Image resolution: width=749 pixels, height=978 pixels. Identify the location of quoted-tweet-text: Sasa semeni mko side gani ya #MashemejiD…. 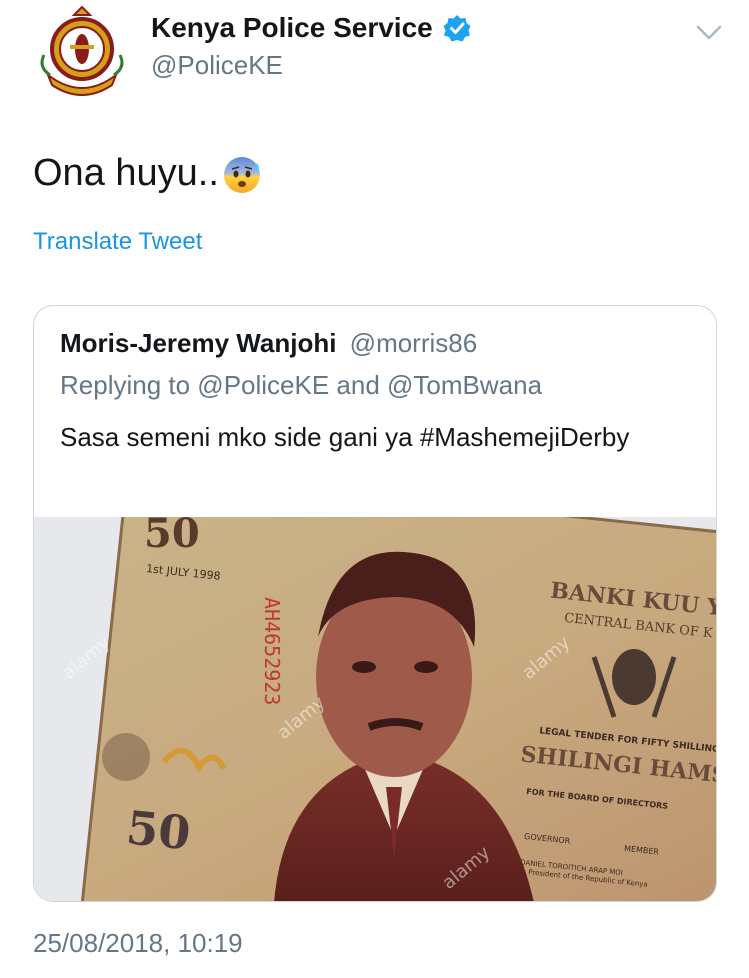
(345, 437).